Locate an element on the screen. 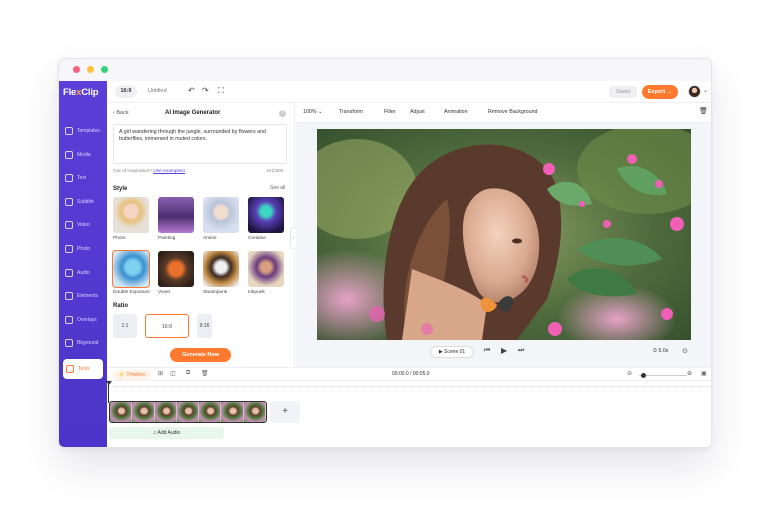 This screenshot has width=770, height=505. playhead is located at coordinates (109, 392).